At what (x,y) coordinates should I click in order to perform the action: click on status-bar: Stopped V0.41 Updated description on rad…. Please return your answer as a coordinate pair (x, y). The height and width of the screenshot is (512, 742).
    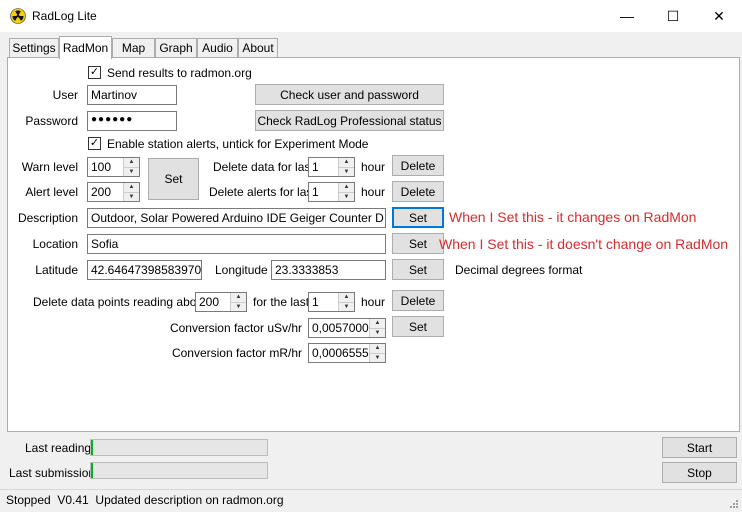
    Looking at the image, I should click on (371, 500).